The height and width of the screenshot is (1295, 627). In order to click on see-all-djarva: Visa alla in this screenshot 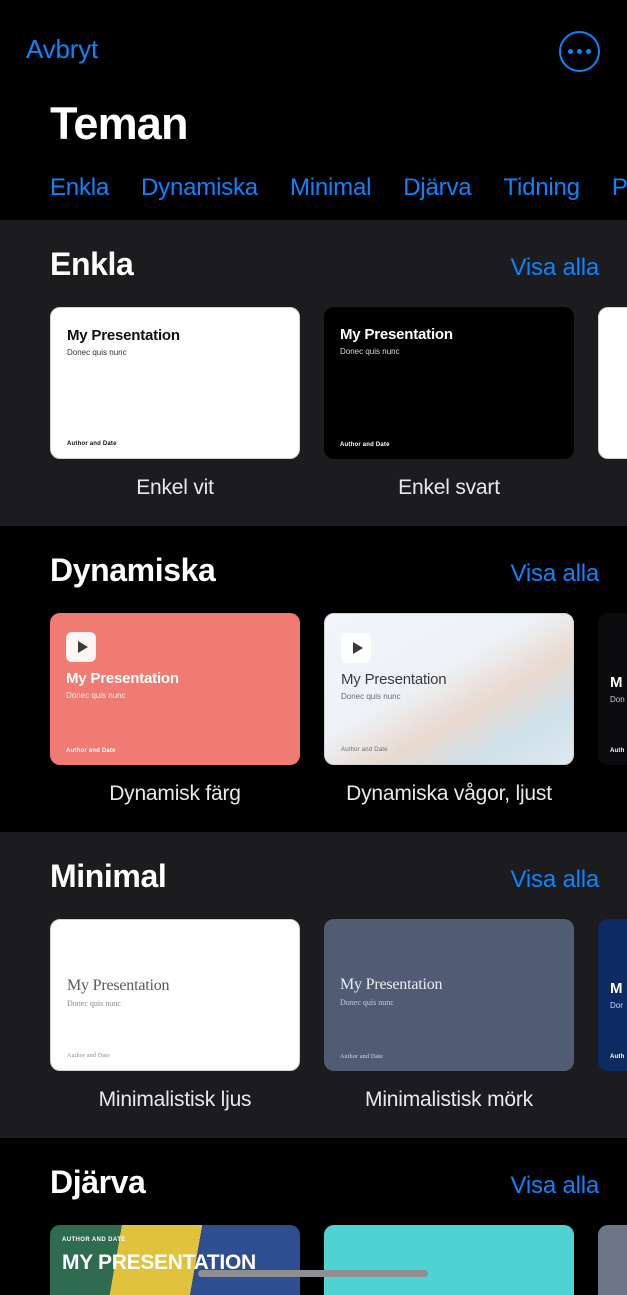, I will do `click(555, 1186)`.